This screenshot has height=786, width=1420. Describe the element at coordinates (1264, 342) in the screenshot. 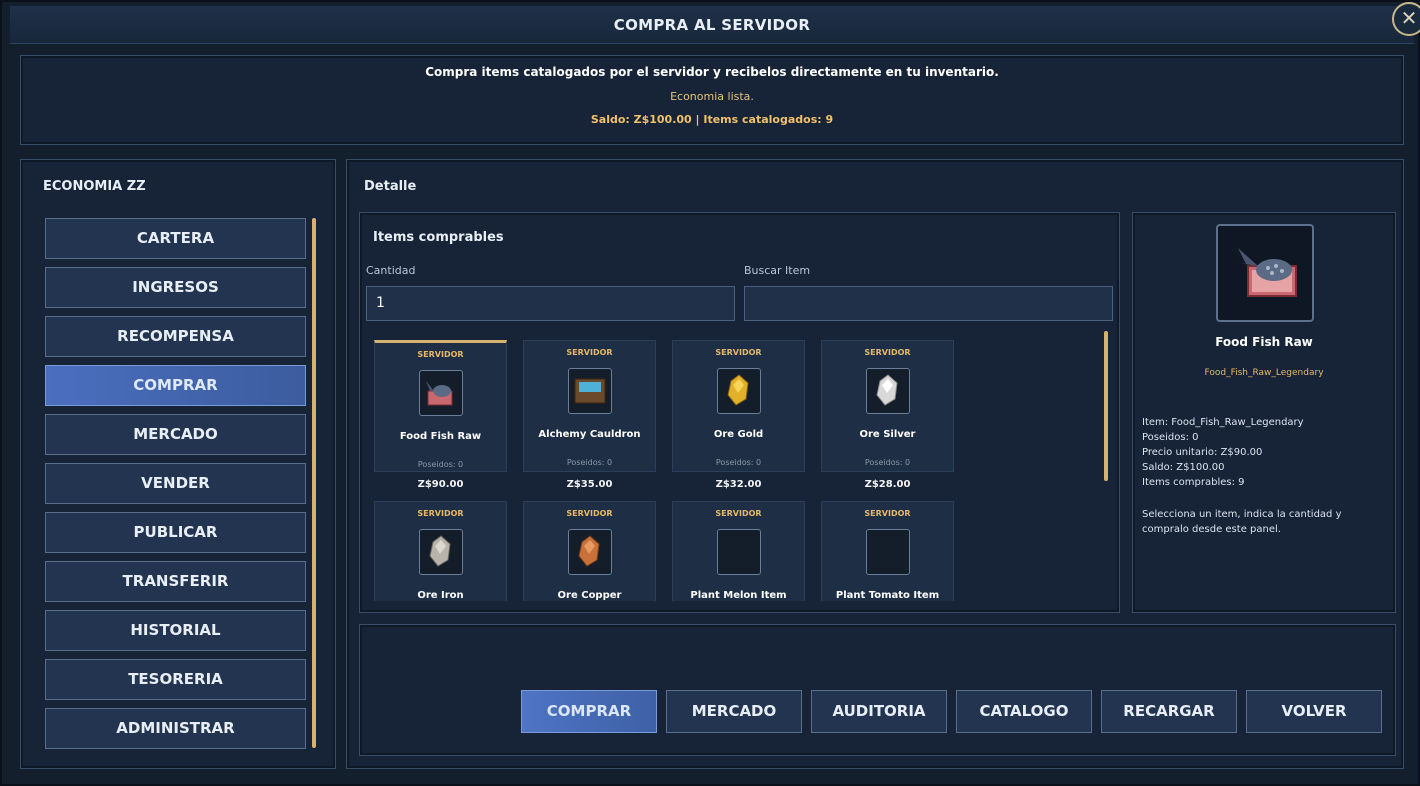

I see `preview-item-name: Food Fish Raw` at that location.